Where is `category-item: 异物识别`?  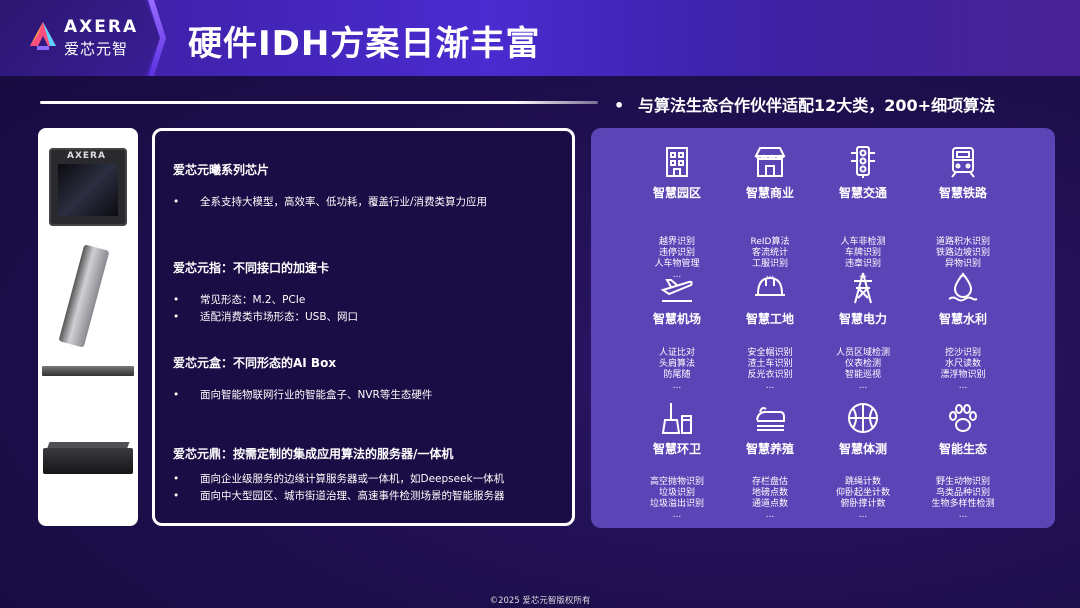
category-item: 异物识别 is located at coordinates (962, 264).